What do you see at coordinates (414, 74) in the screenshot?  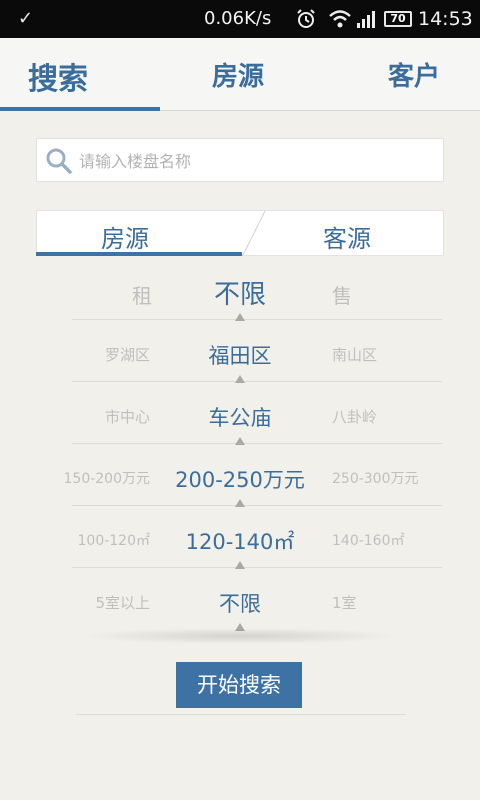 I see `tab-client: 客户` at bounding box center [414, 74].